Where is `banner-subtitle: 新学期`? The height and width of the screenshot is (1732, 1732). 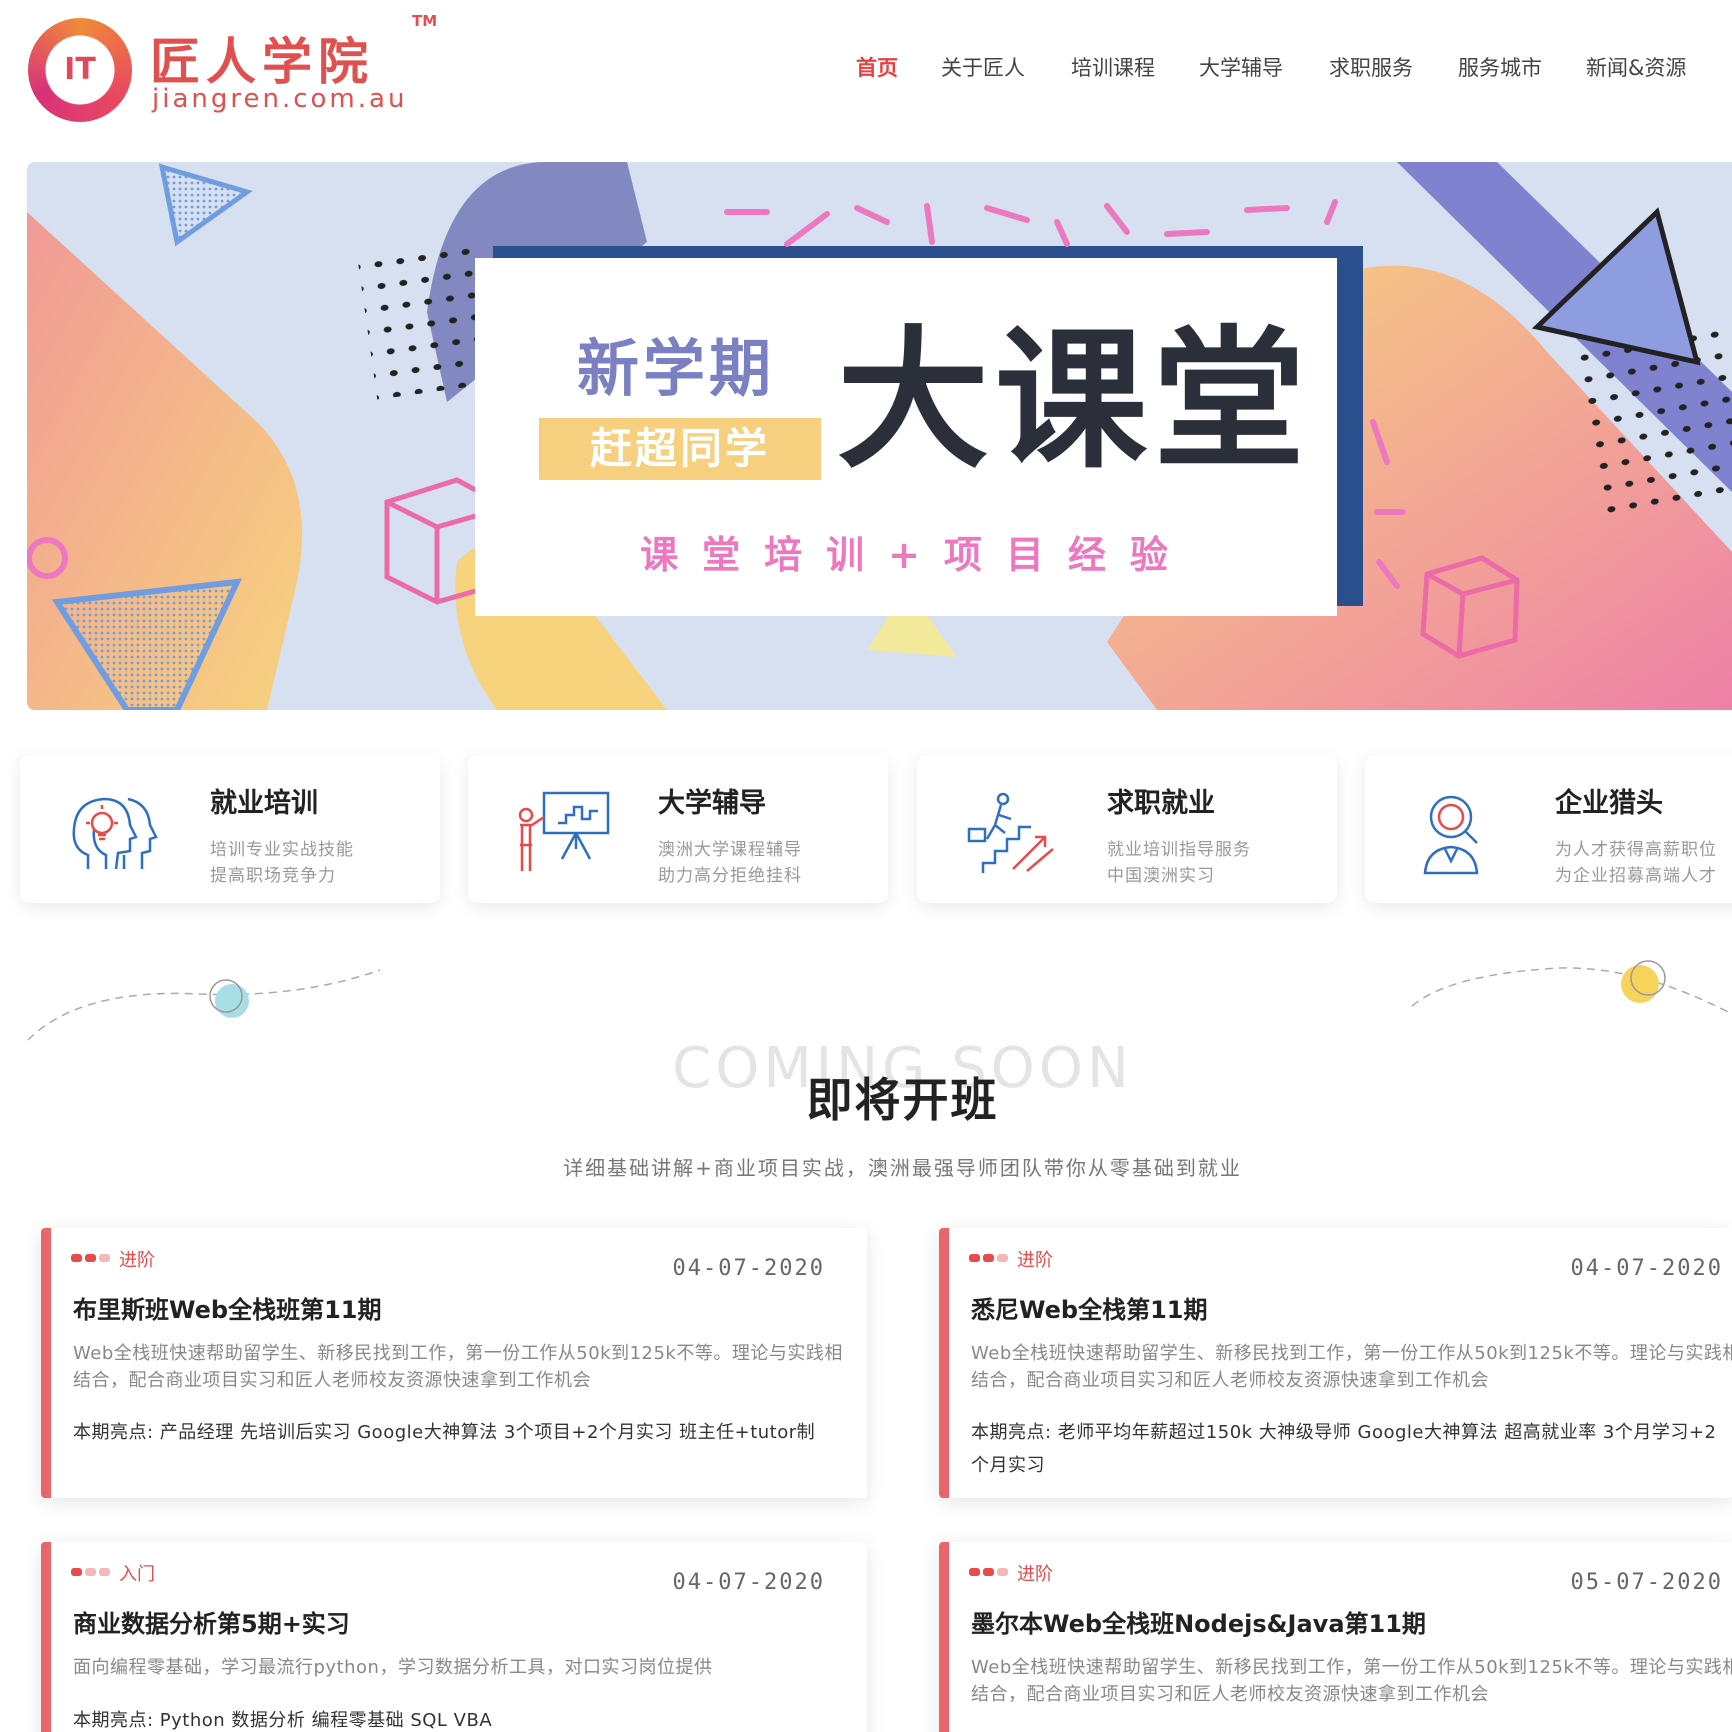 banner-subtitle: 新学期 is located at coordinates (676, 368).